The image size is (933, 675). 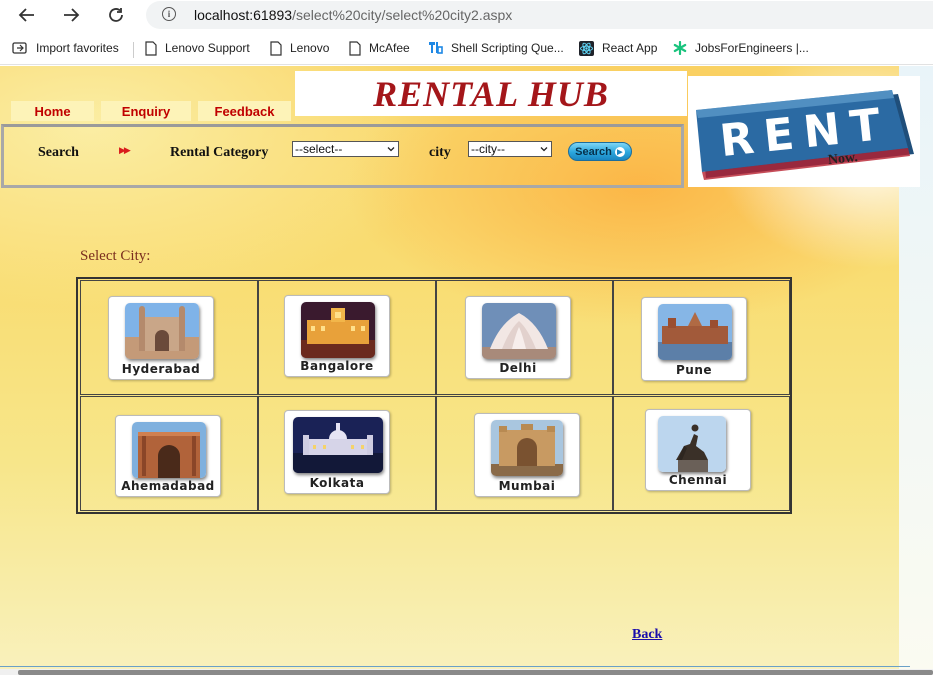 I want to click on city-label: city, so click(x=440, y=152).